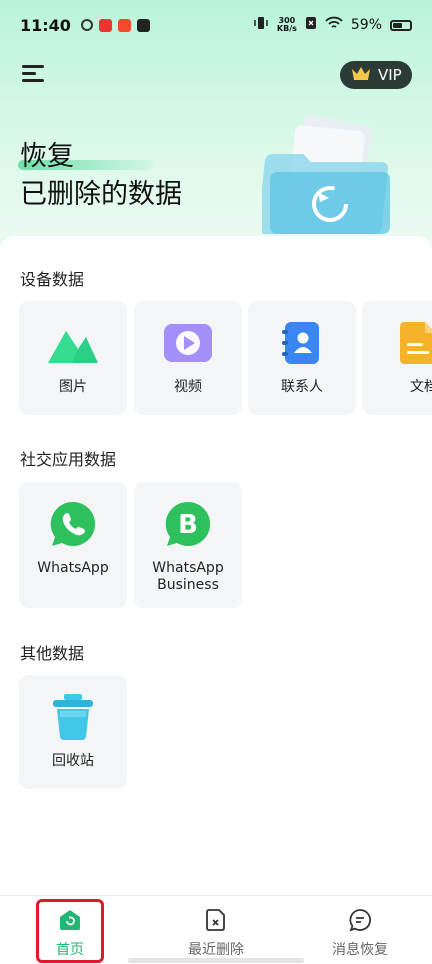 The height and width of the screenshot is (964, 432). I want to click on nav-label: 首页, so click(70, 950).